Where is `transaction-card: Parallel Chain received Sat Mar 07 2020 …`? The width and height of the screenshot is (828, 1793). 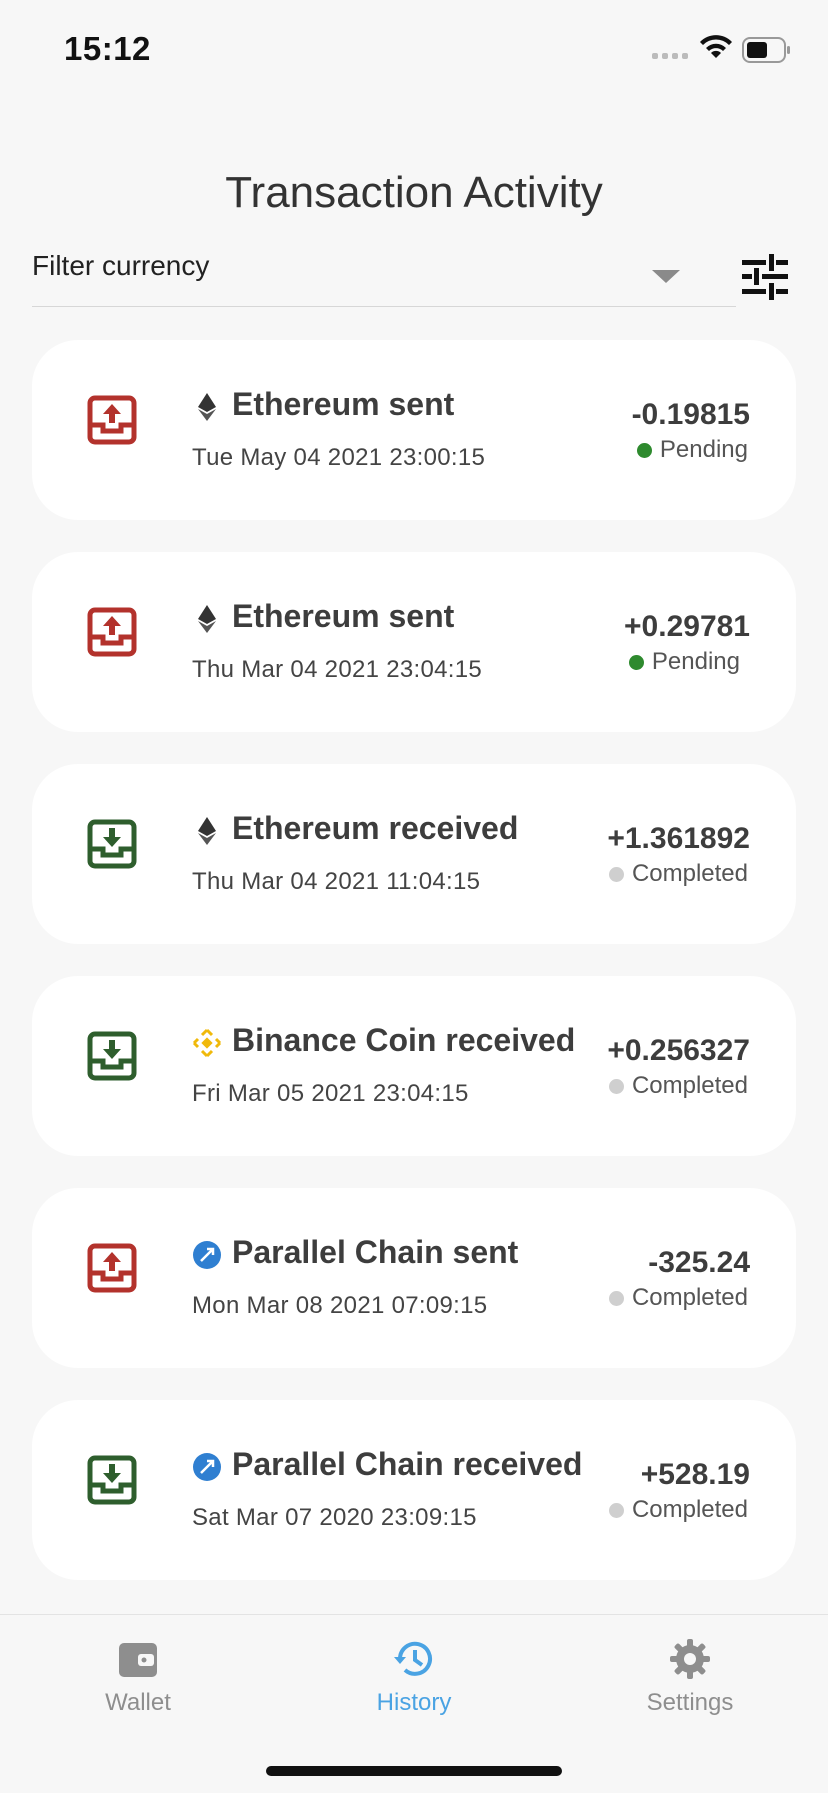
transaction-card: Parallel Chain received Sat Mar 07 2020 … is located at coordinates (414, 1490).